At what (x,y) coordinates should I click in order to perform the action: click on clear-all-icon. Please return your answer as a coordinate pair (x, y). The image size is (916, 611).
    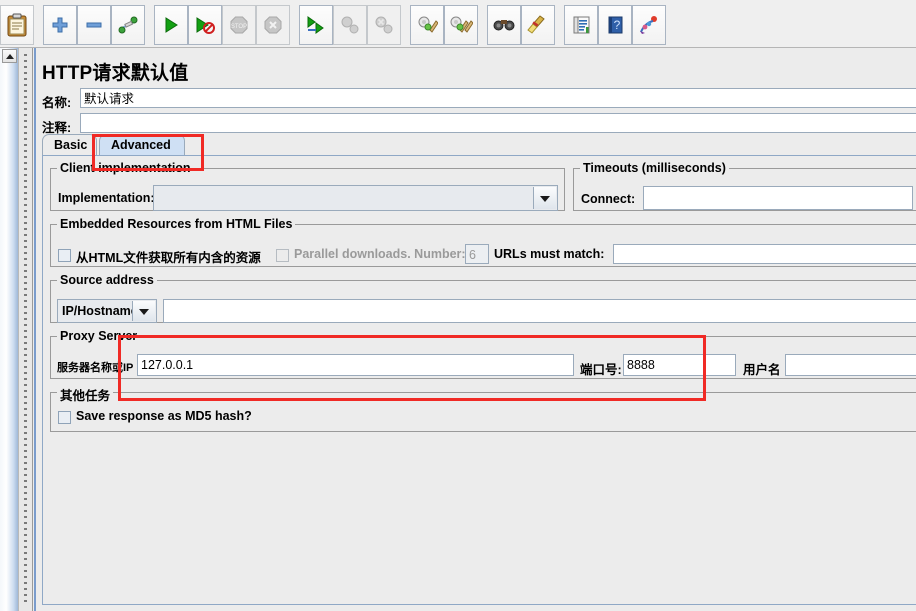
    Looking at the image, I should click on (461, 24).